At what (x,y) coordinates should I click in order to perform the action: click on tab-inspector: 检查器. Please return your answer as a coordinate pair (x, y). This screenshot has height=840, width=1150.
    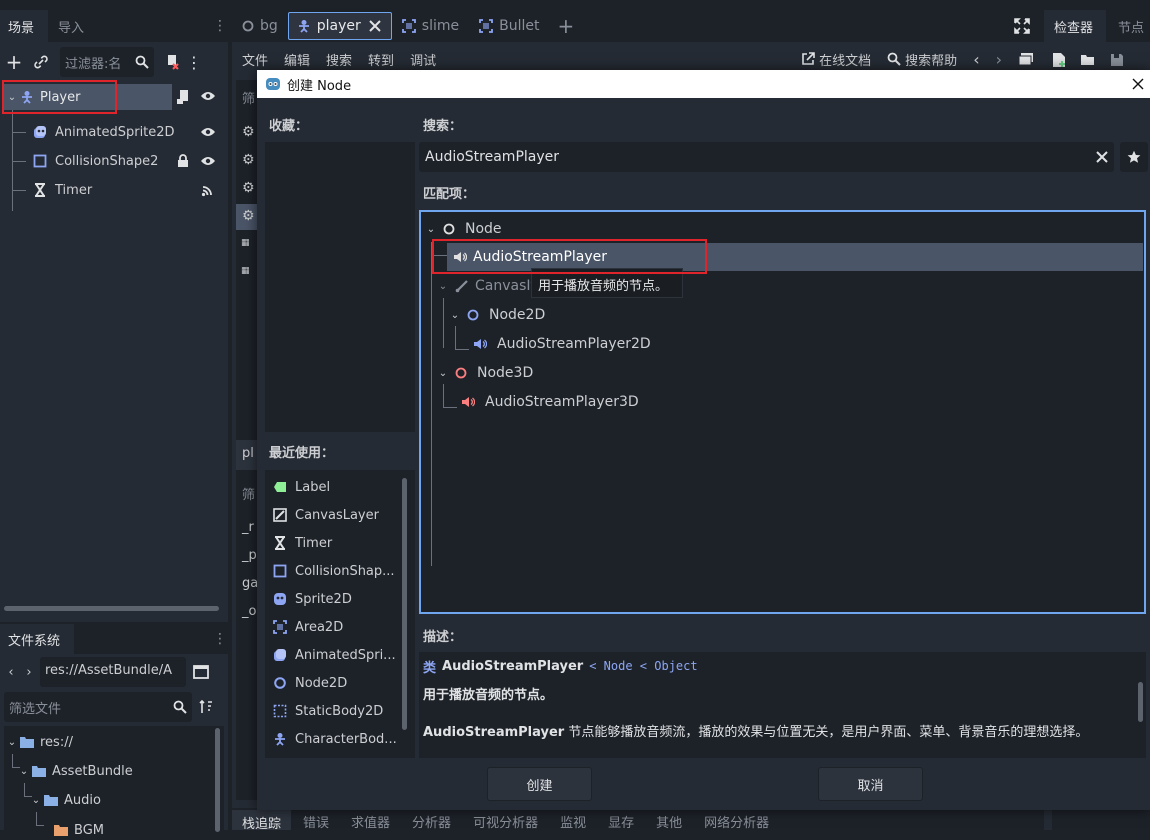
    Looking at the image, I should click on (1075, 26).